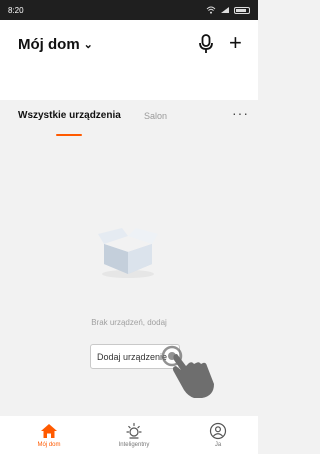 The width and height of the screenshot is (320, 454). Describe the element at coordinates (225, 10) in the screenshot. I see `signal-icon` at that location.